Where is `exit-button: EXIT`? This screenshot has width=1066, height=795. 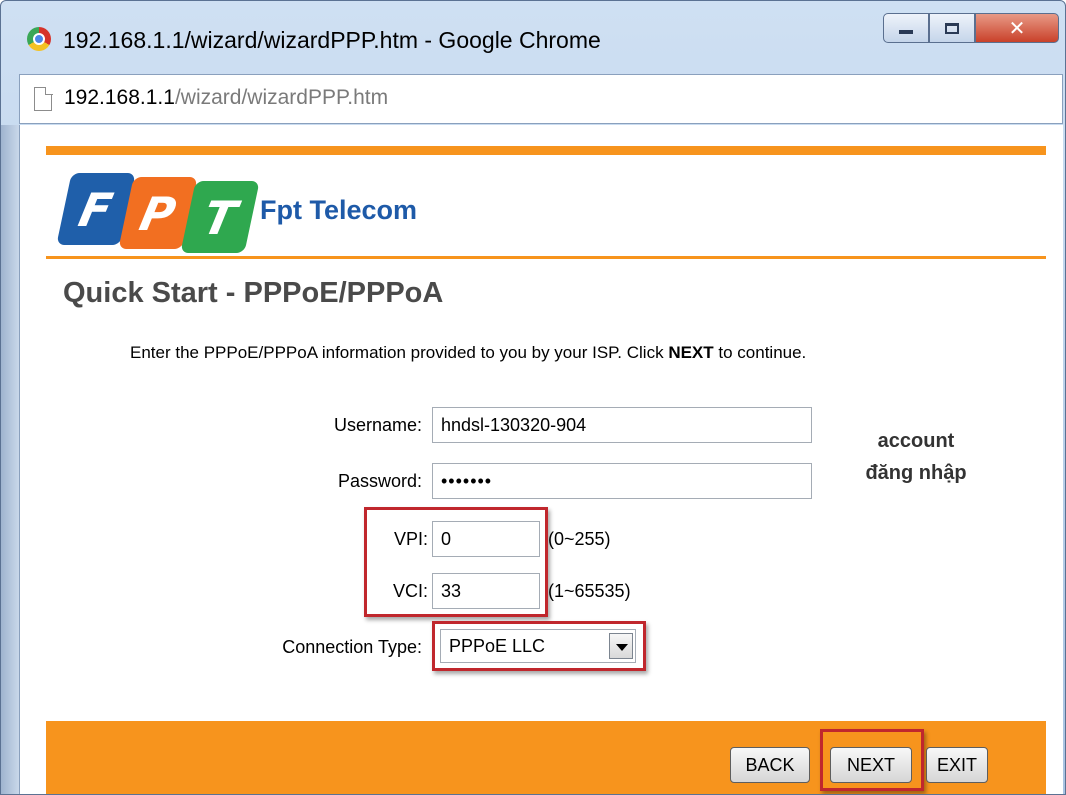
exit-button: EXIT is located at coordinates (957, 765).